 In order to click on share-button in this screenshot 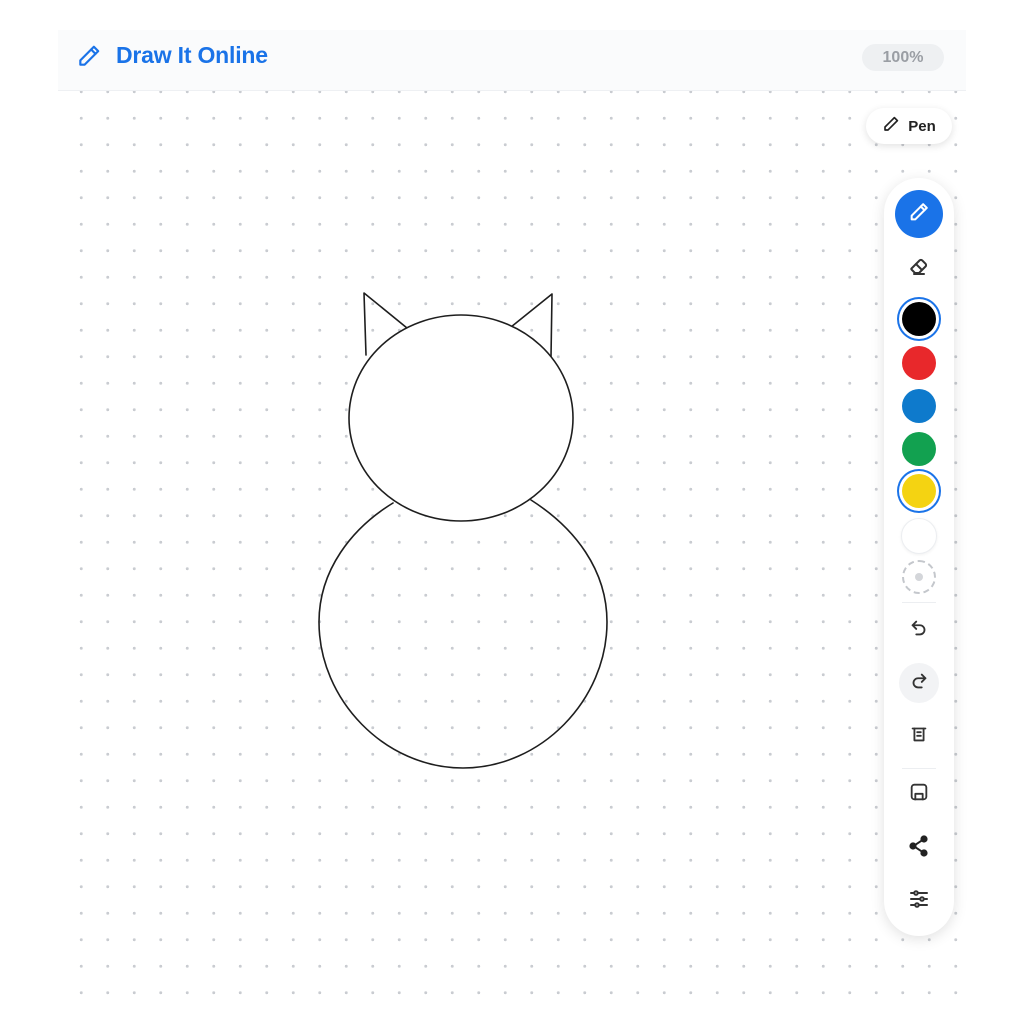, I will do `click(919, 848)`.